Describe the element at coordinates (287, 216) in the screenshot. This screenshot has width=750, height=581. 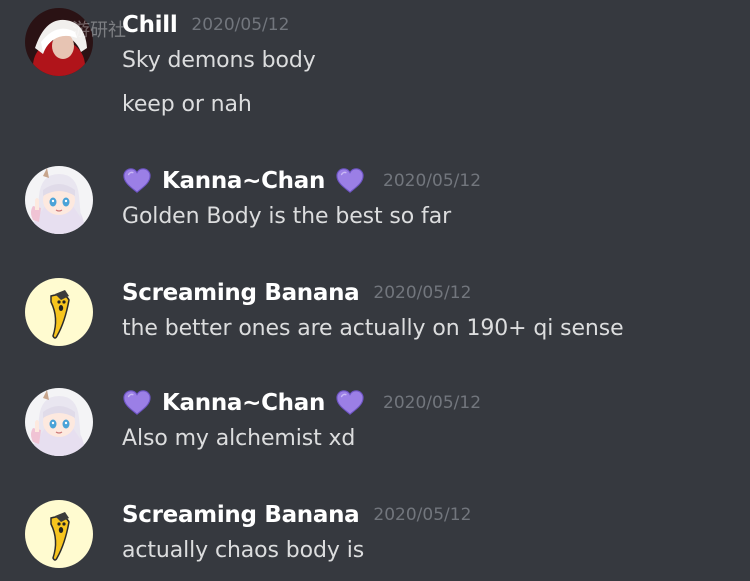
I see `message-text: Golden Body is the best so far` at that location.